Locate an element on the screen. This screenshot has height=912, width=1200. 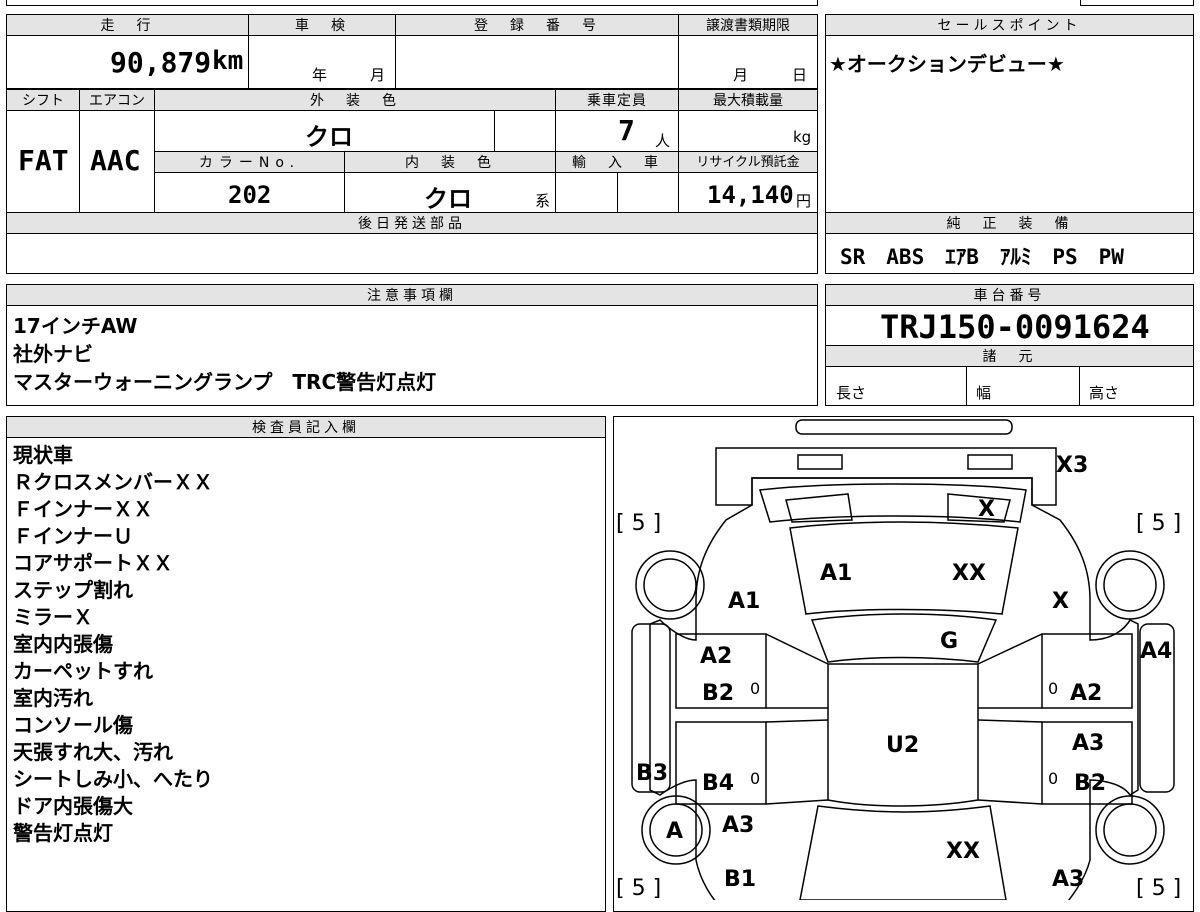
genuine-equipment-value: SR ABS ｴｱB ｱﾙﾐ PS PW is located at coordinates (982, 257).